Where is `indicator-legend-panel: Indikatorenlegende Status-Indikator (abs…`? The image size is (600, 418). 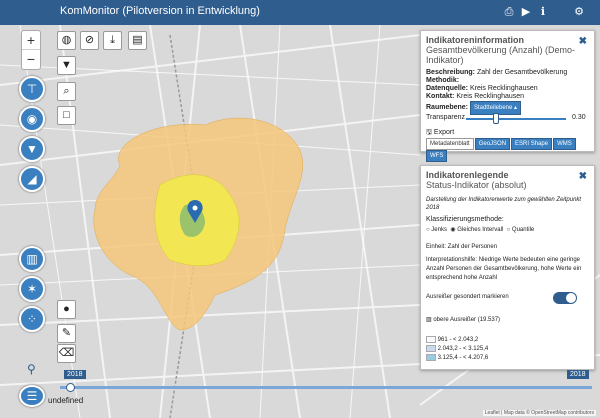 indicator-legend-panel: Indikatorenlegende Status-Indikator (abs… is located at coordinates (507, 267).